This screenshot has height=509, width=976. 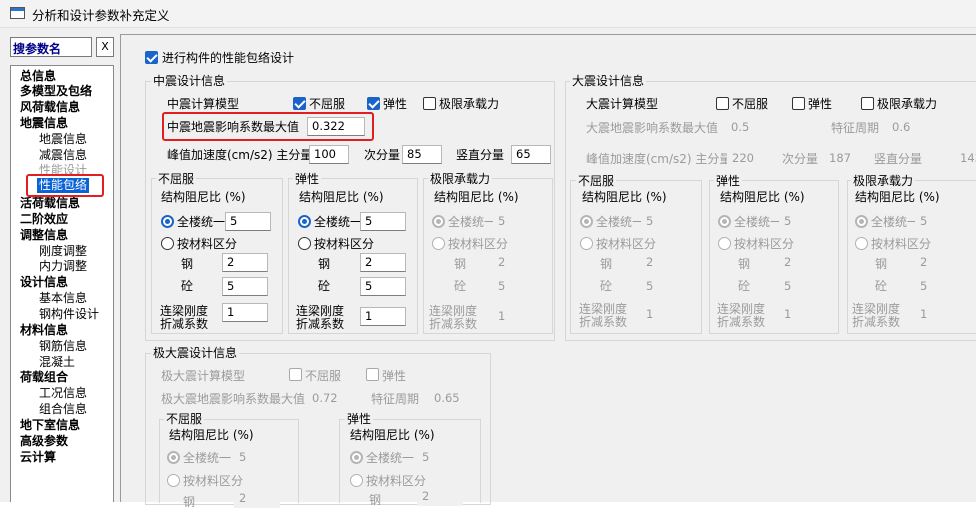 I want to click on nav-item-basement: 地下室信息, so click(x=50, y=425).